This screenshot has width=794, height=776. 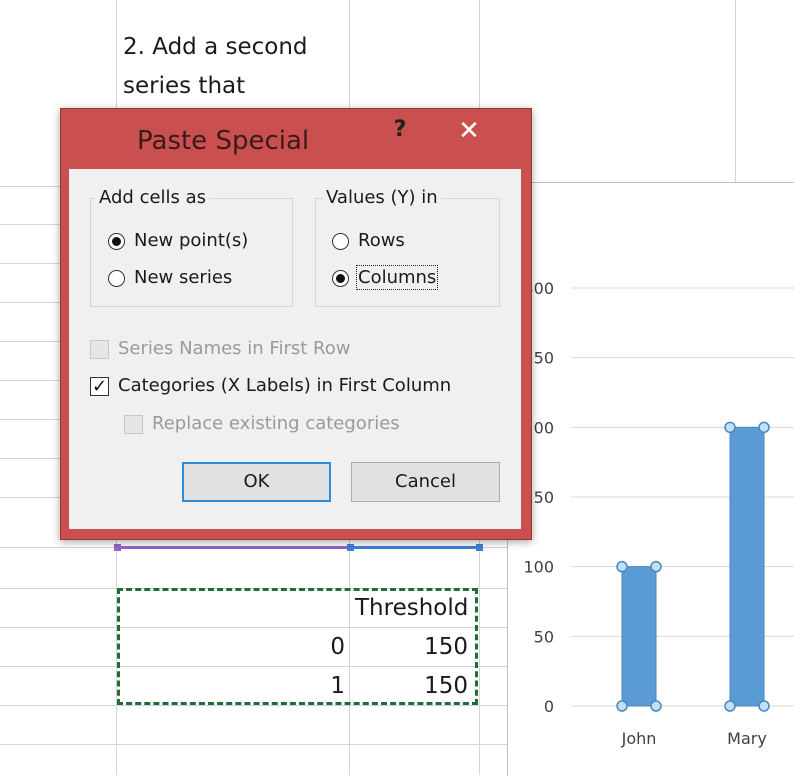 What do you see at coordinates (639, 738) in the screenshot?
I see `x-category-label: John` at bounding box center [639, 738].